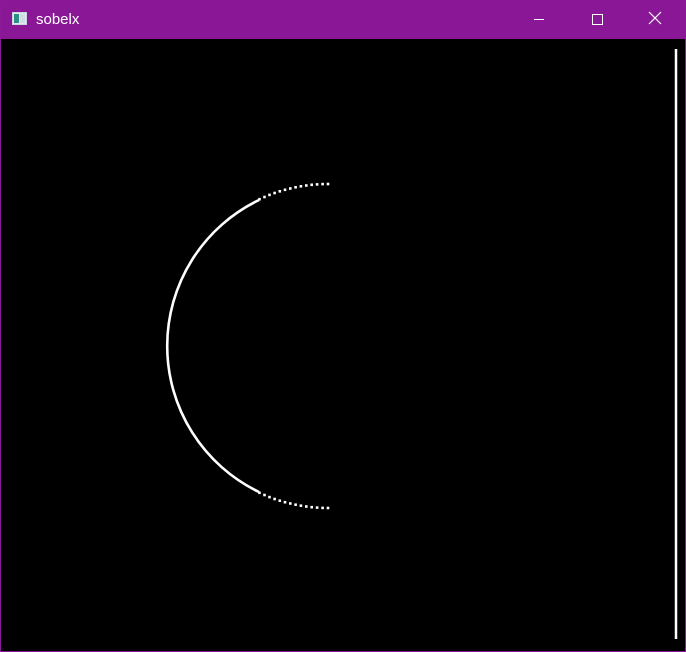 The height and width of the screenshot is (652, 686). I want to click on window-title: sobelx, so click(58, 19).